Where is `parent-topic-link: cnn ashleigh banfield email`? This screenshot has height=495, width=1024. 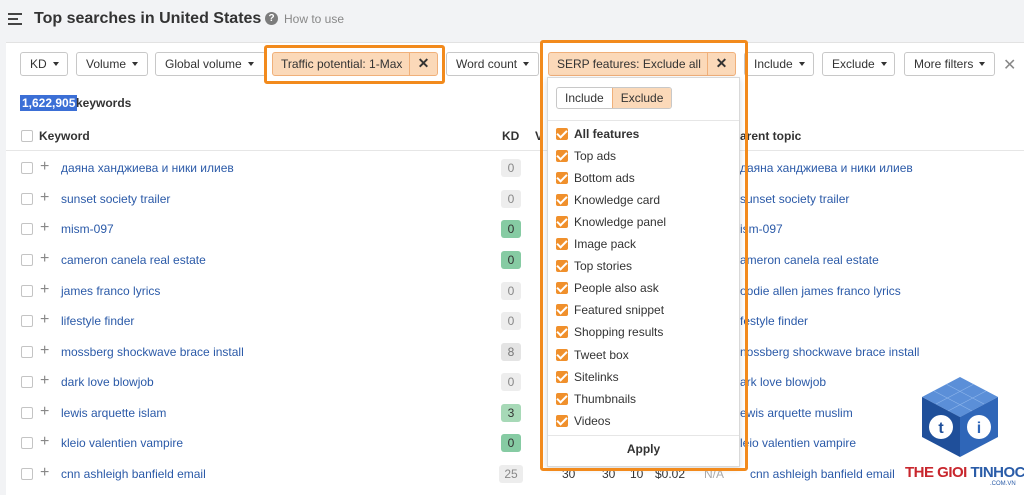 parent-topic-link: cnn ashleigh banfield email is located at coordinates (822, 474).